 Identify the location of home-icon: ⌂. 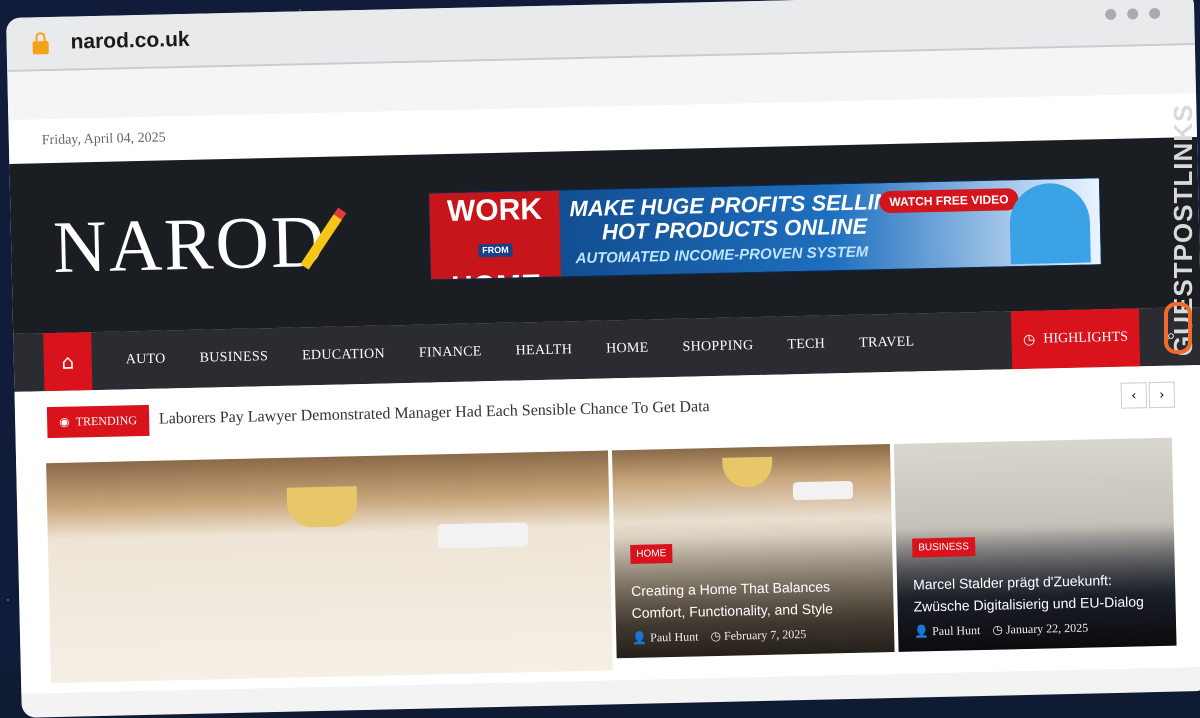
(68, 362).